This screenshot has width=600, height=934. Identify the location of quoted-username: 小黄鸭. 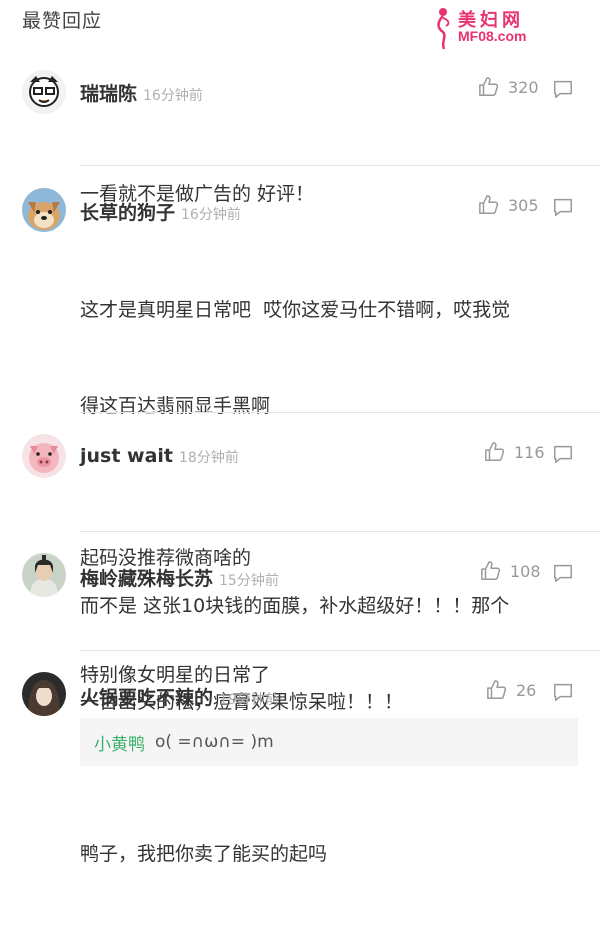
(119, 742).